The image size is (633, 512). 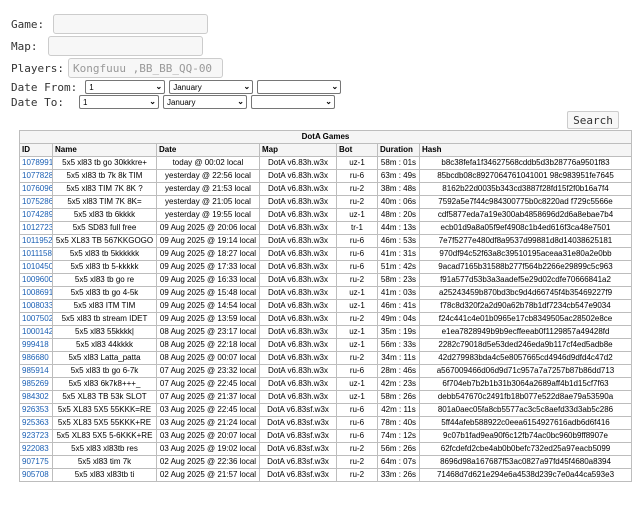 I want to click on game-id-cell: 985269, so click(x=36, y=384).